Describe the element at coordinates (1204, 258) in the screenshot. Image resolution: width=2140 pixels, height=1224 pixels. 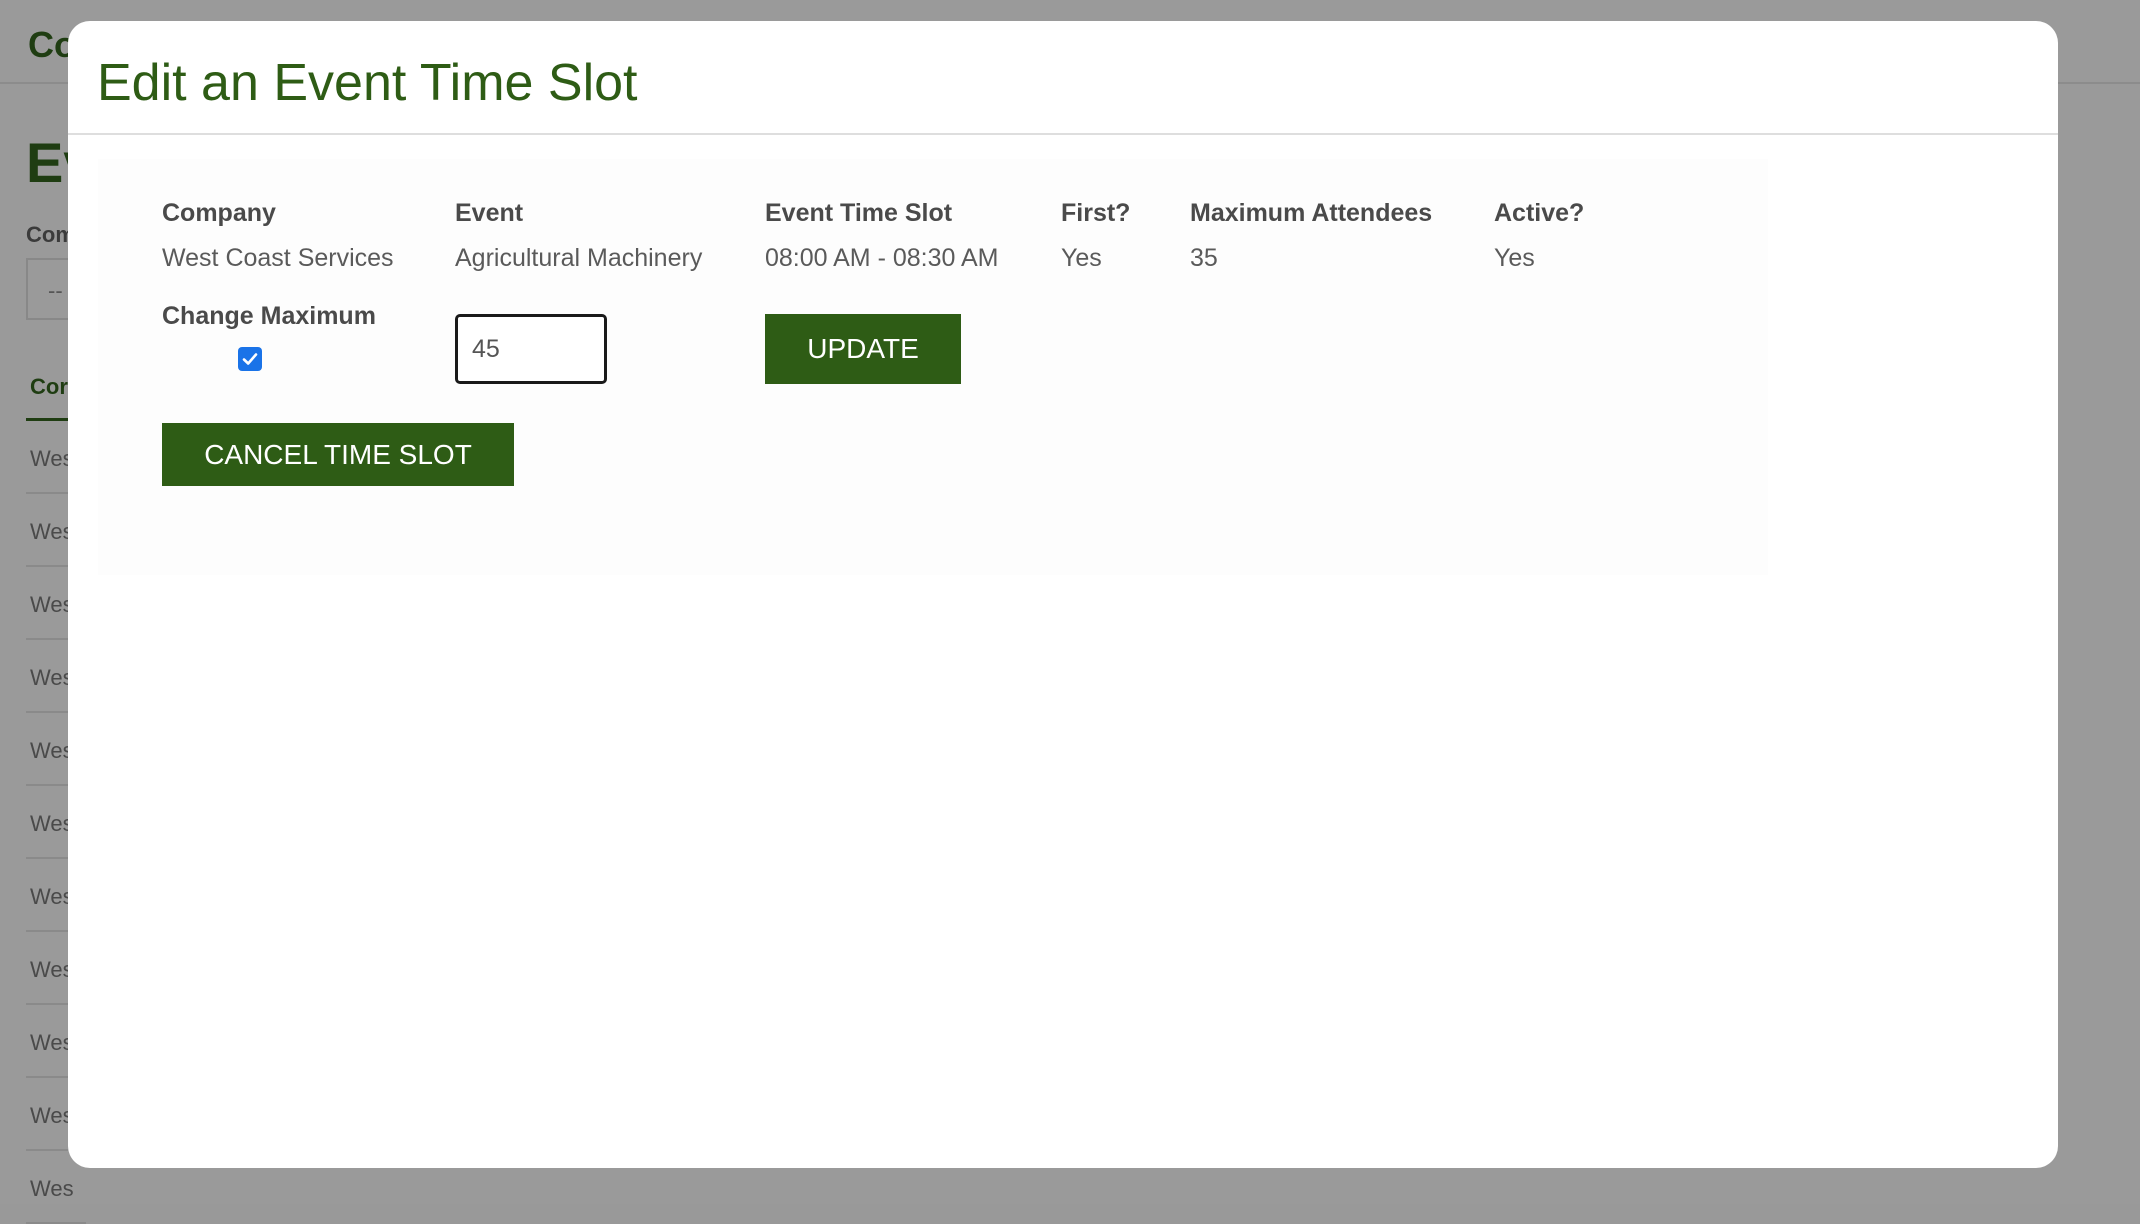
I see `max-attendees-value: 35` at that location.